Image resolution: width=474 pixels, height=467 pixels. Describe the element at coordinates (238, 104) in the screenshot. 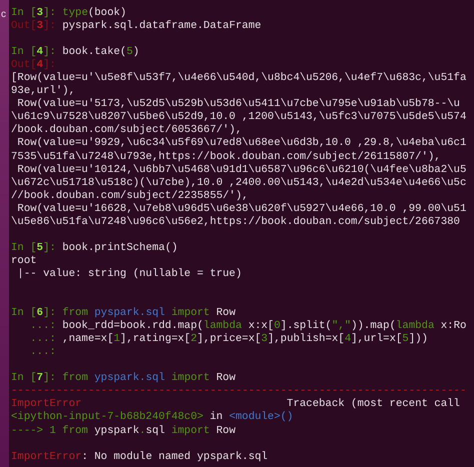

I see `code-line: Row(value=u'5173,\u52d5\u529b\u53d6\u5411\u7cbe\u795e\u91ab\u5b78--\u` at that location.